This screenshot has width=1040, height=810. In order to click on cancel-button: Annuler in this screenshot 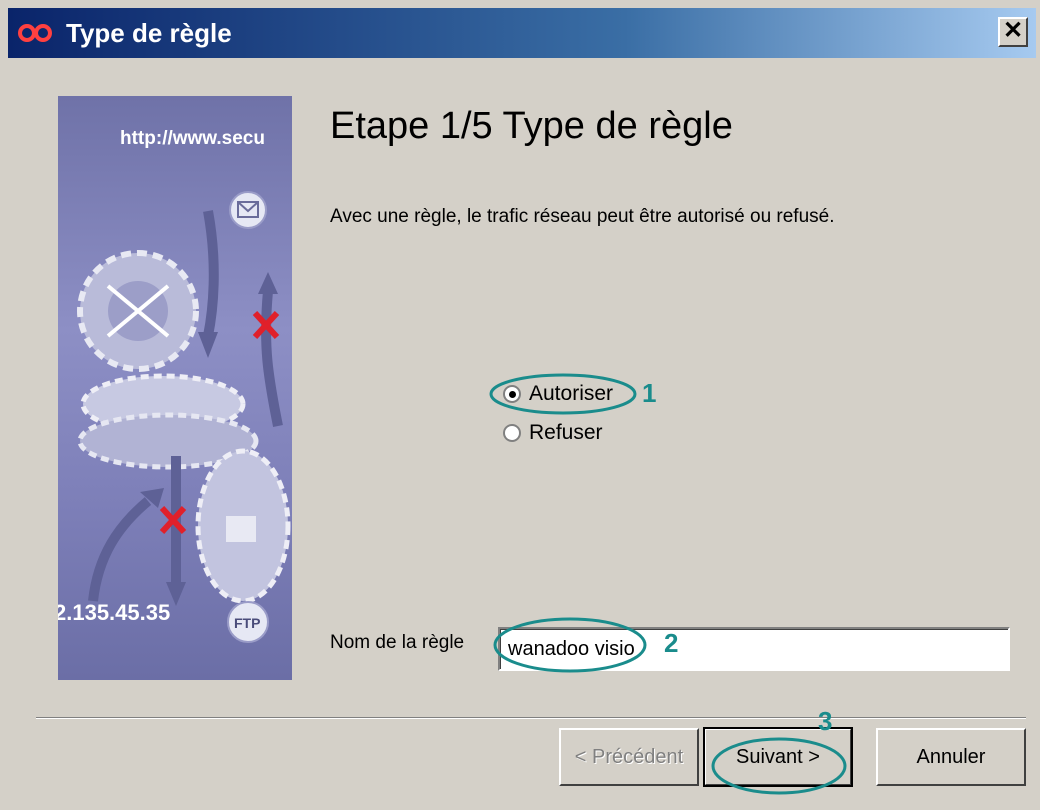, I will do `click(951, 757)`.